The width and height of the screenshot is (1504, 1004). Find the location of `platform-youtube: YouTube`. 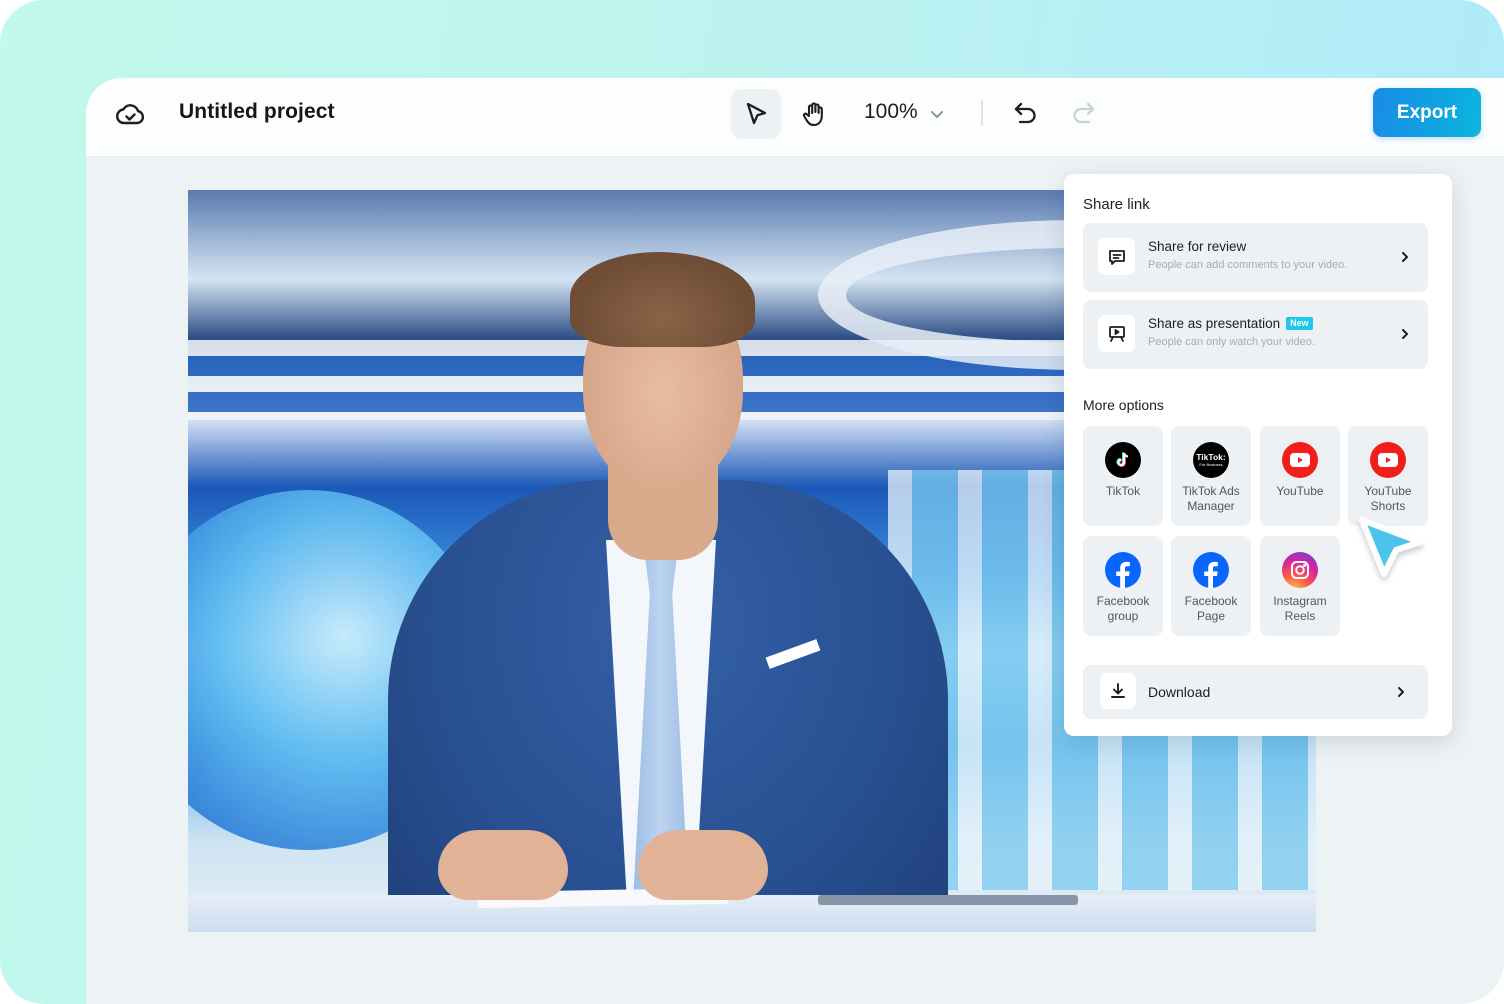

platform-youtube: YouTube is located at coordinates (1300, 476).